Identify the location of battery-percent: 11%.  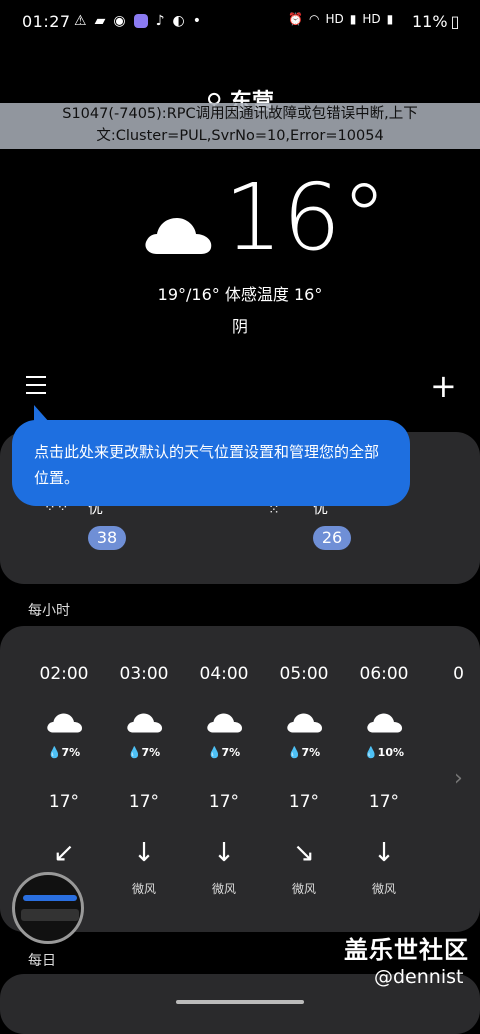
(430, 21).